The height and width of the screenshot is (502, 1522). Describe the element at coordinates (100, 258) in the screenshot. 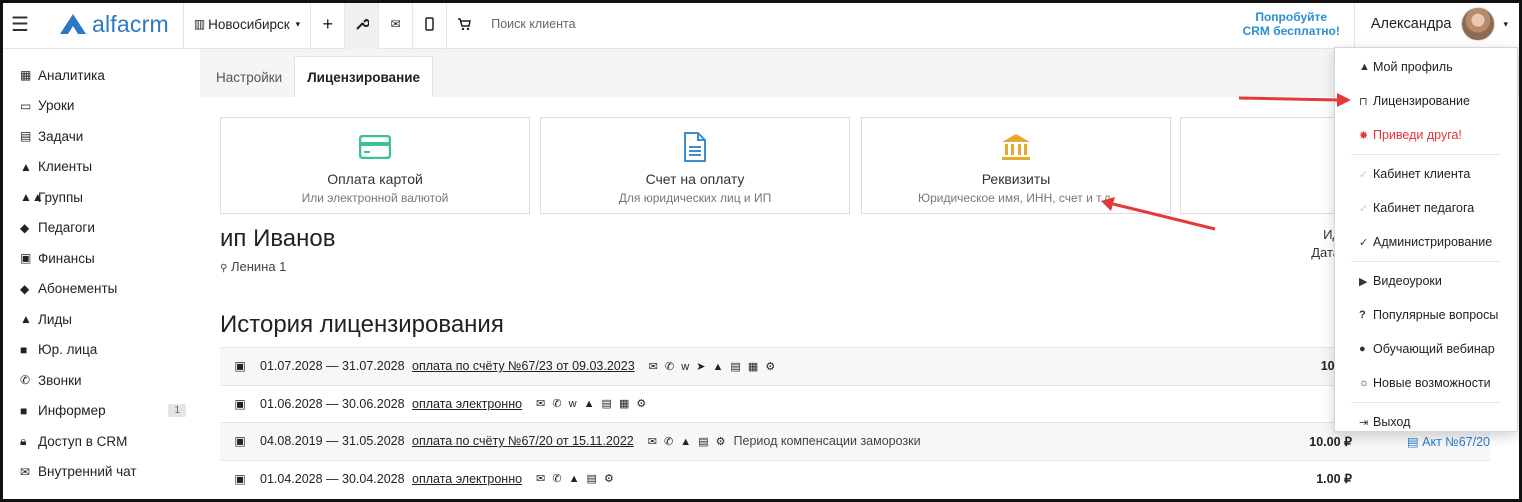

I see `sidebar-item-finance: ▣ Финансы` at that location.